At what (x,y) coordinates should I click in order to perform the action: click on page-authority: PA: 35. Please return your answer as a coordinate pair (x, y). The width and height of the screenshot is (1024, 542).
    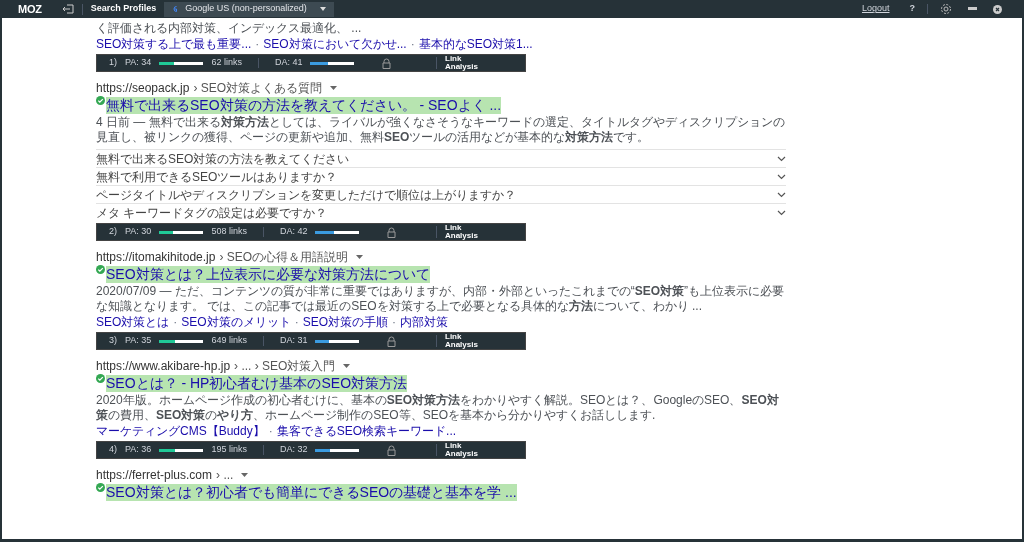
    Looking at the image, I should click on (138, 341).